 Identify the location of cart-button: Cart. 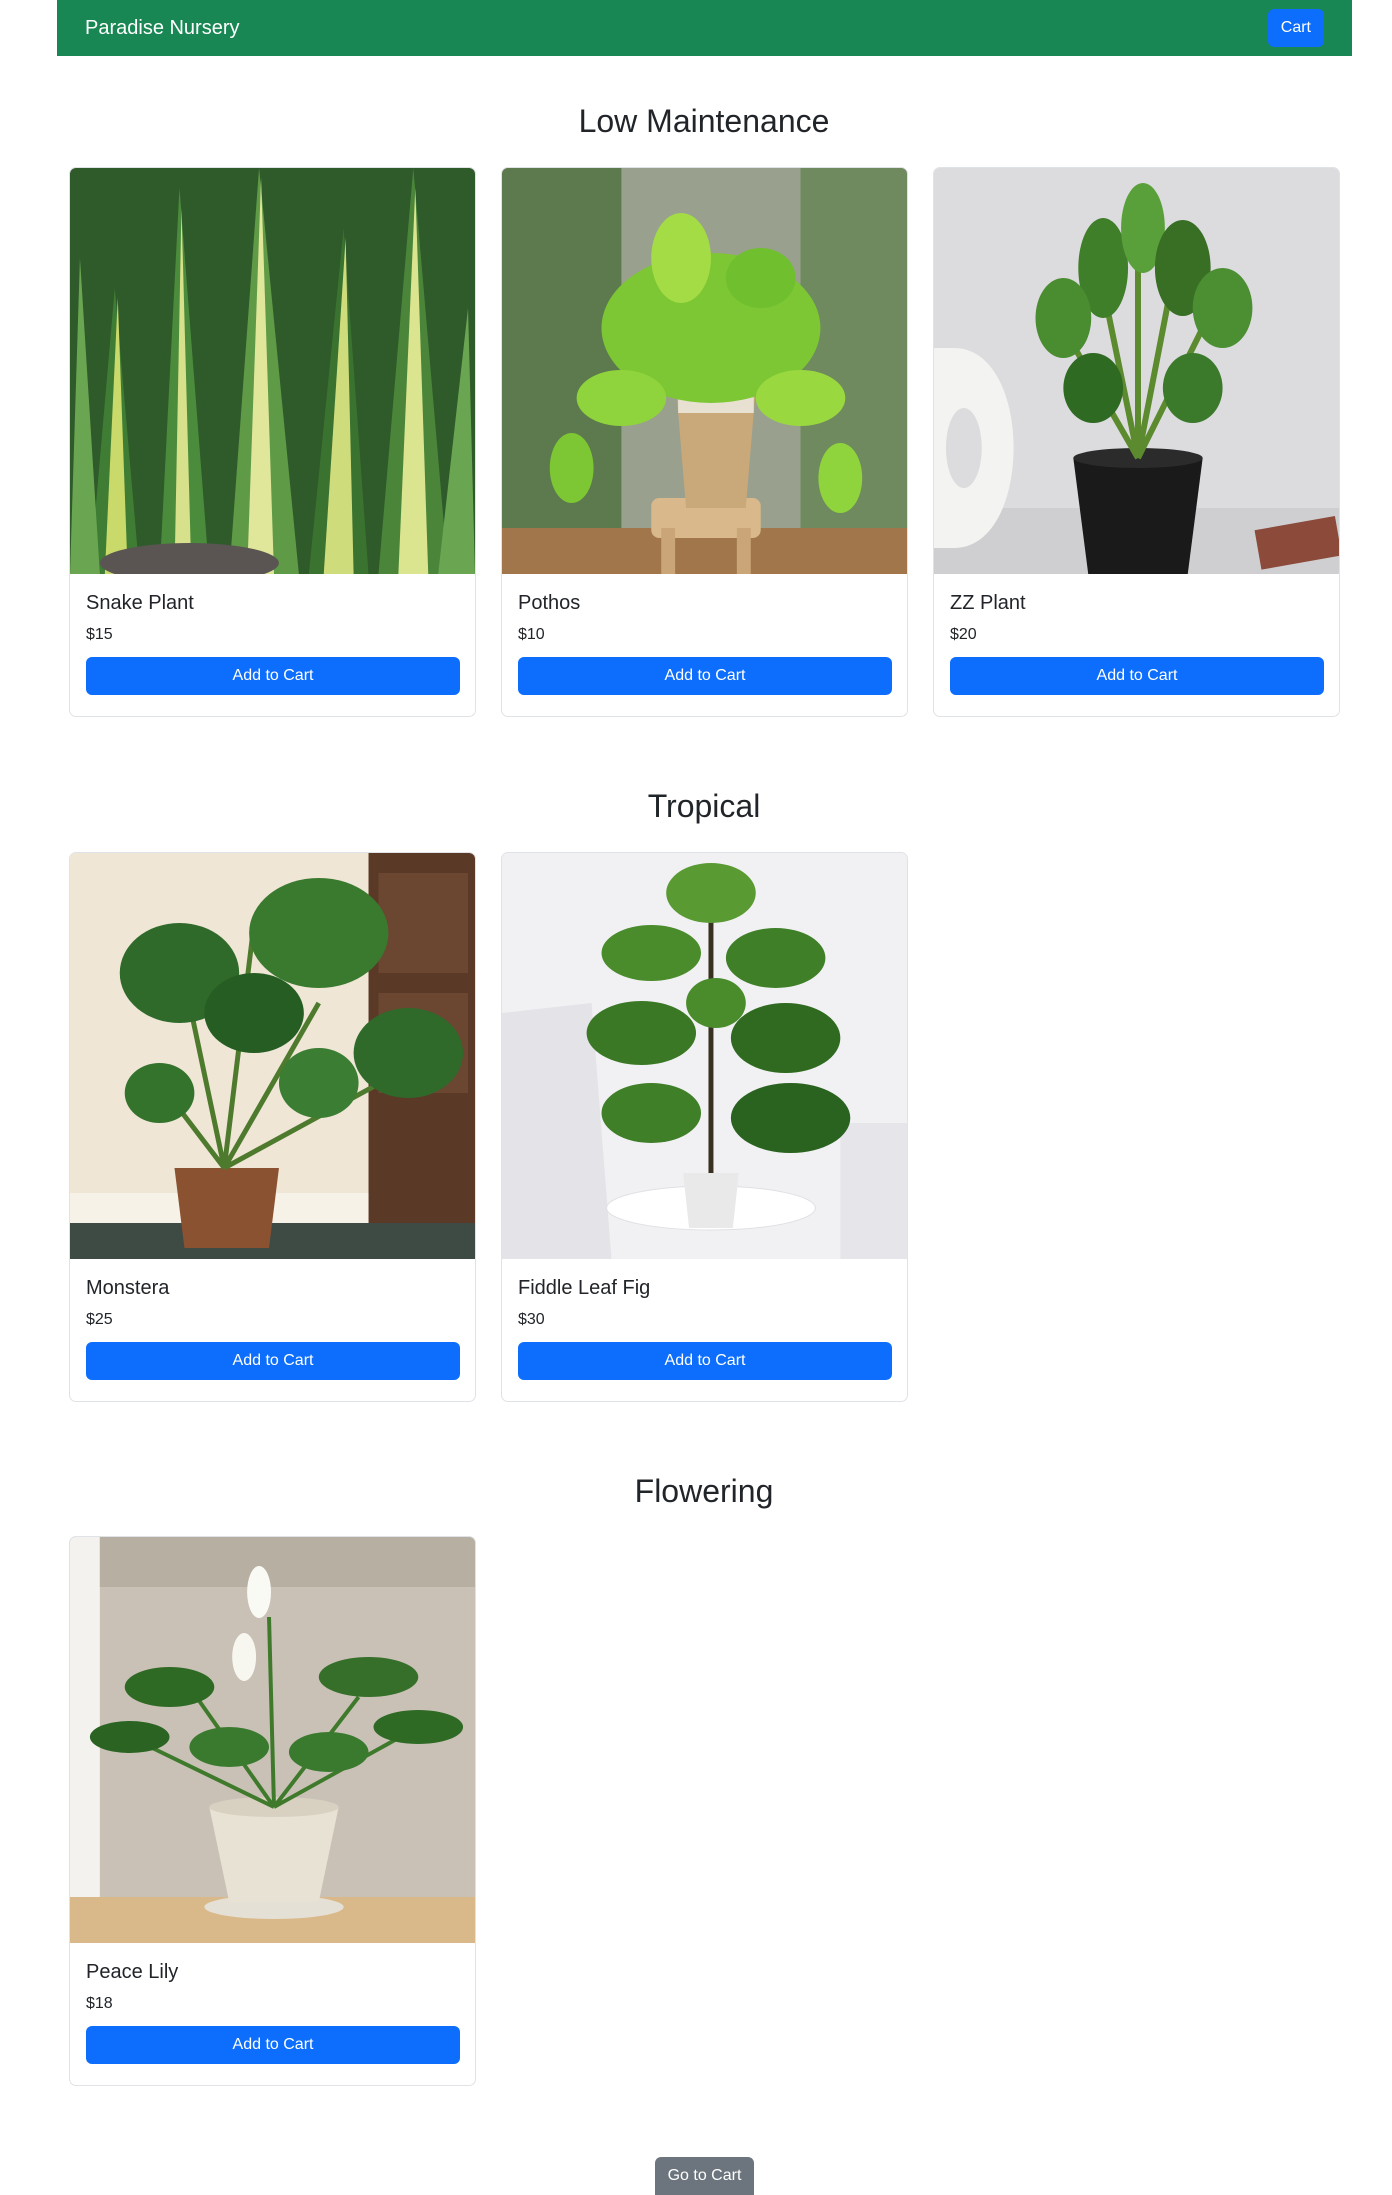
(1295, 28).